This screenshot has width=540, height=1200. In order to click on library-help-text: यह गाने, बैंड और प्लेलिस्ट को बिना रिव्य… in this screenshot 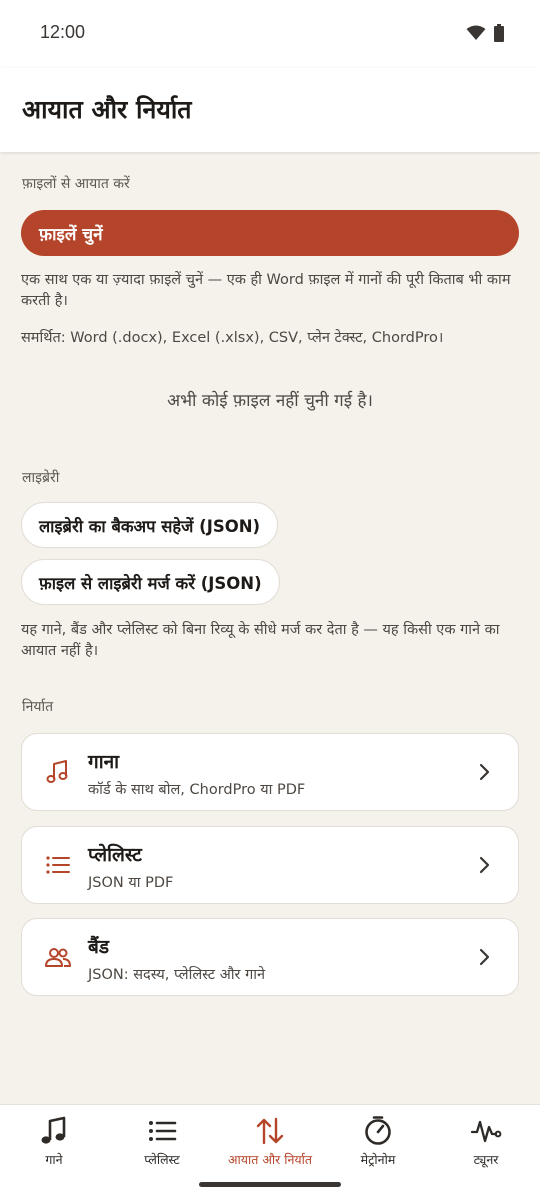, I will do `click(260, 640)`.